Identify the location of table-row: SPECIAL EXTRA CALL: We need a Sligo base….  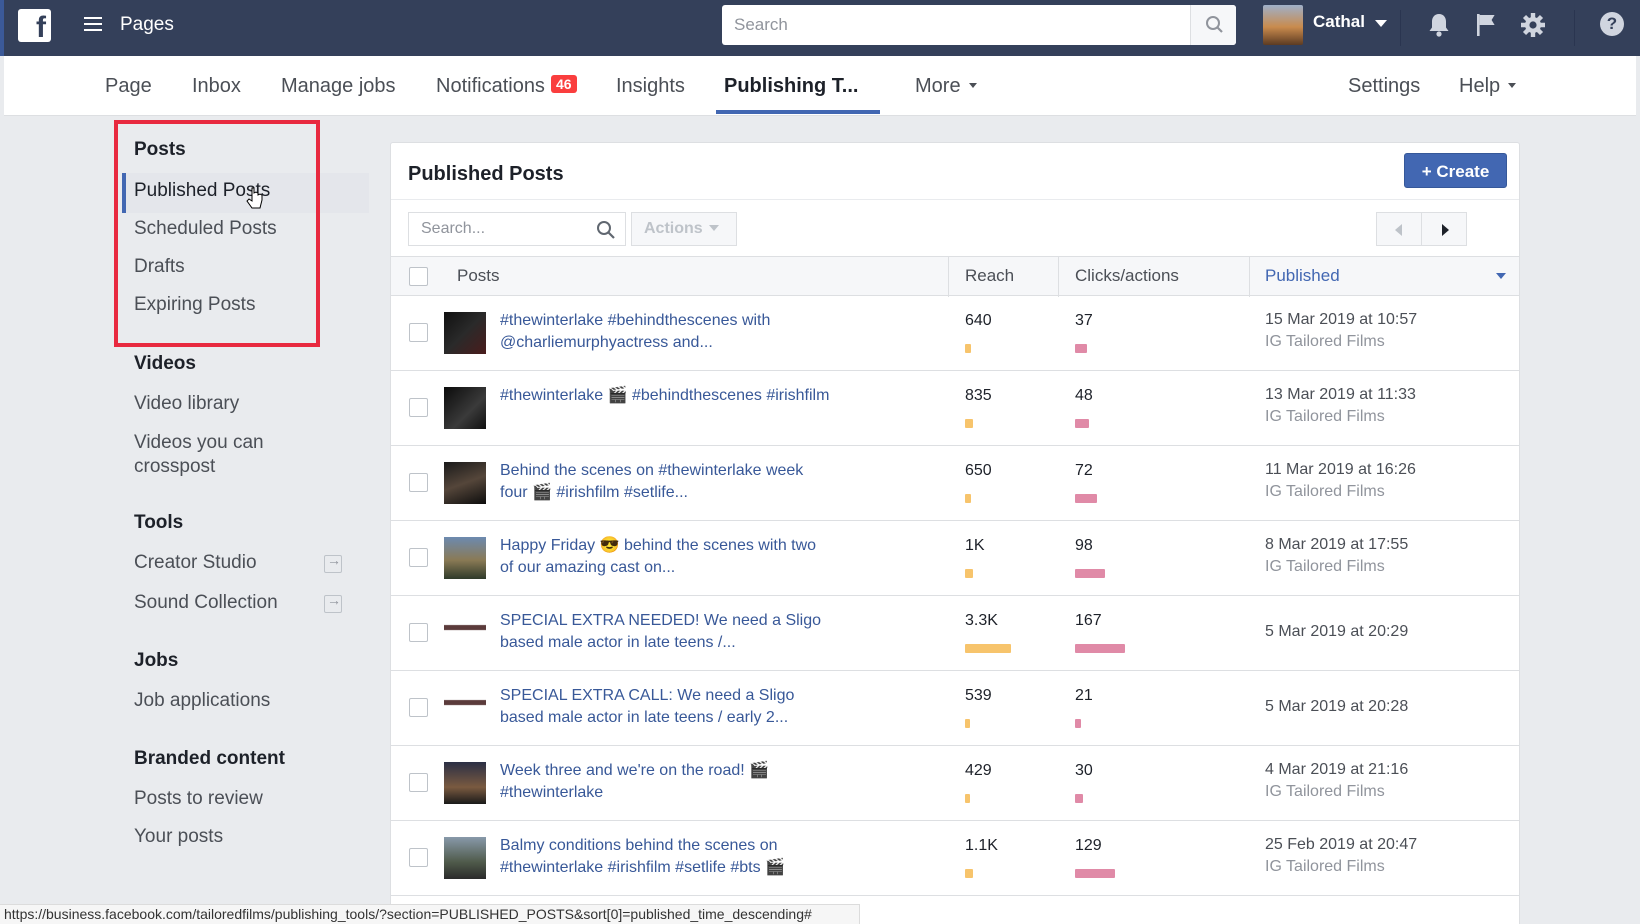
(955, 708).